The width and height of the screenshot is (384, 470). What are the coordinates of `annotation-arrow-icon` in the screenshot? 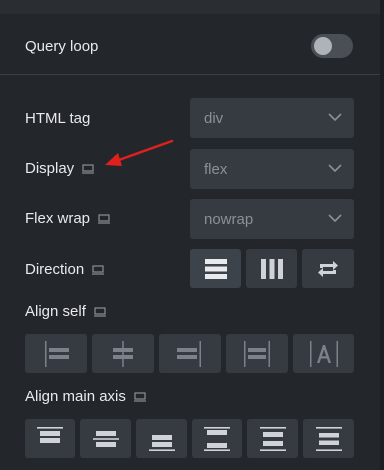 It's located at (139, 152).